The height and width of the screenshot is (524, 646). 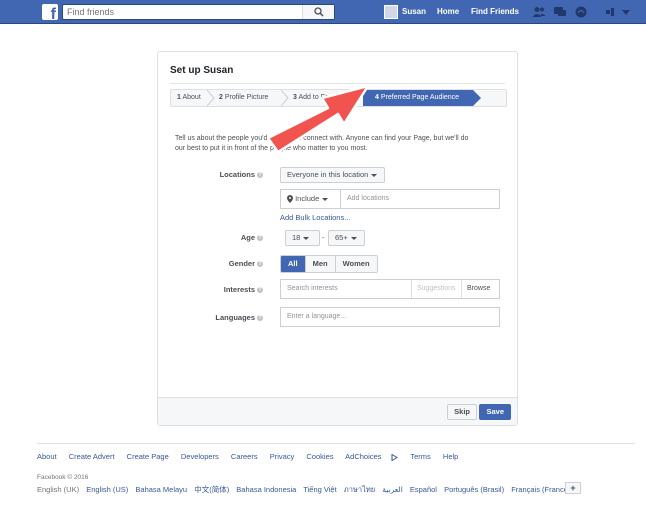 I want to click on language-link: ภาษาไทย, so click(x=359, y=489).